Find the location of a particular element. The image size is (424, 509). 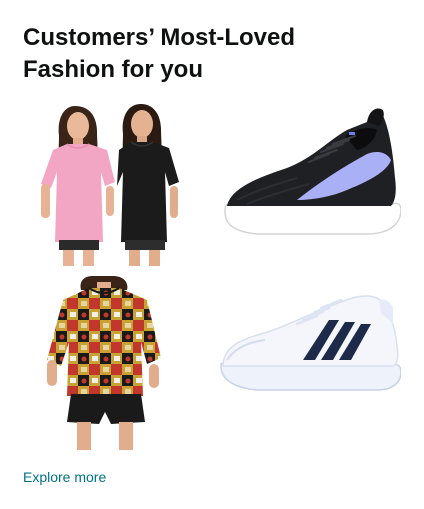

oversized-tshirt-models-image is located at coordinates (110, 185).